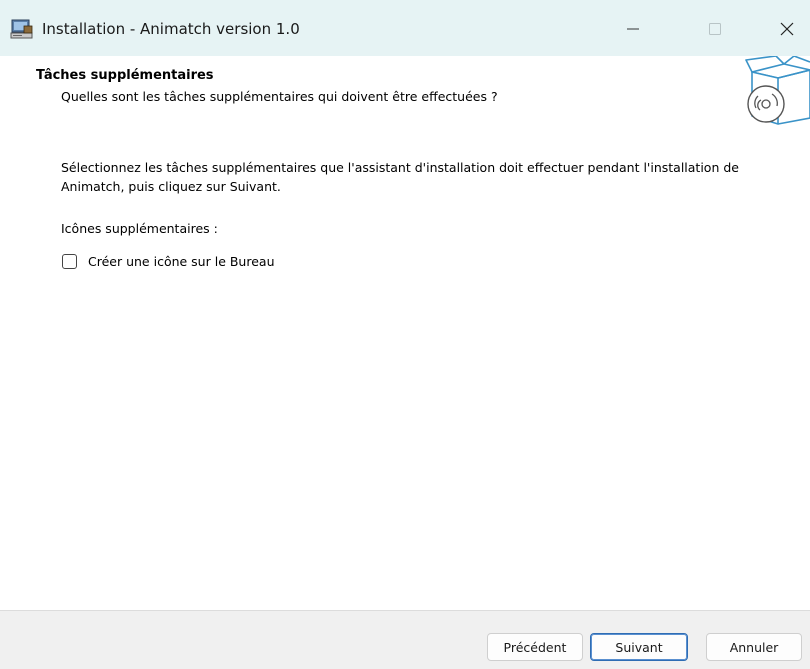 This screenshot has height=669, width=810. Describe the element at coordinates (535, 647) in the screenshot. I see `back-button: Précédent` at that location.